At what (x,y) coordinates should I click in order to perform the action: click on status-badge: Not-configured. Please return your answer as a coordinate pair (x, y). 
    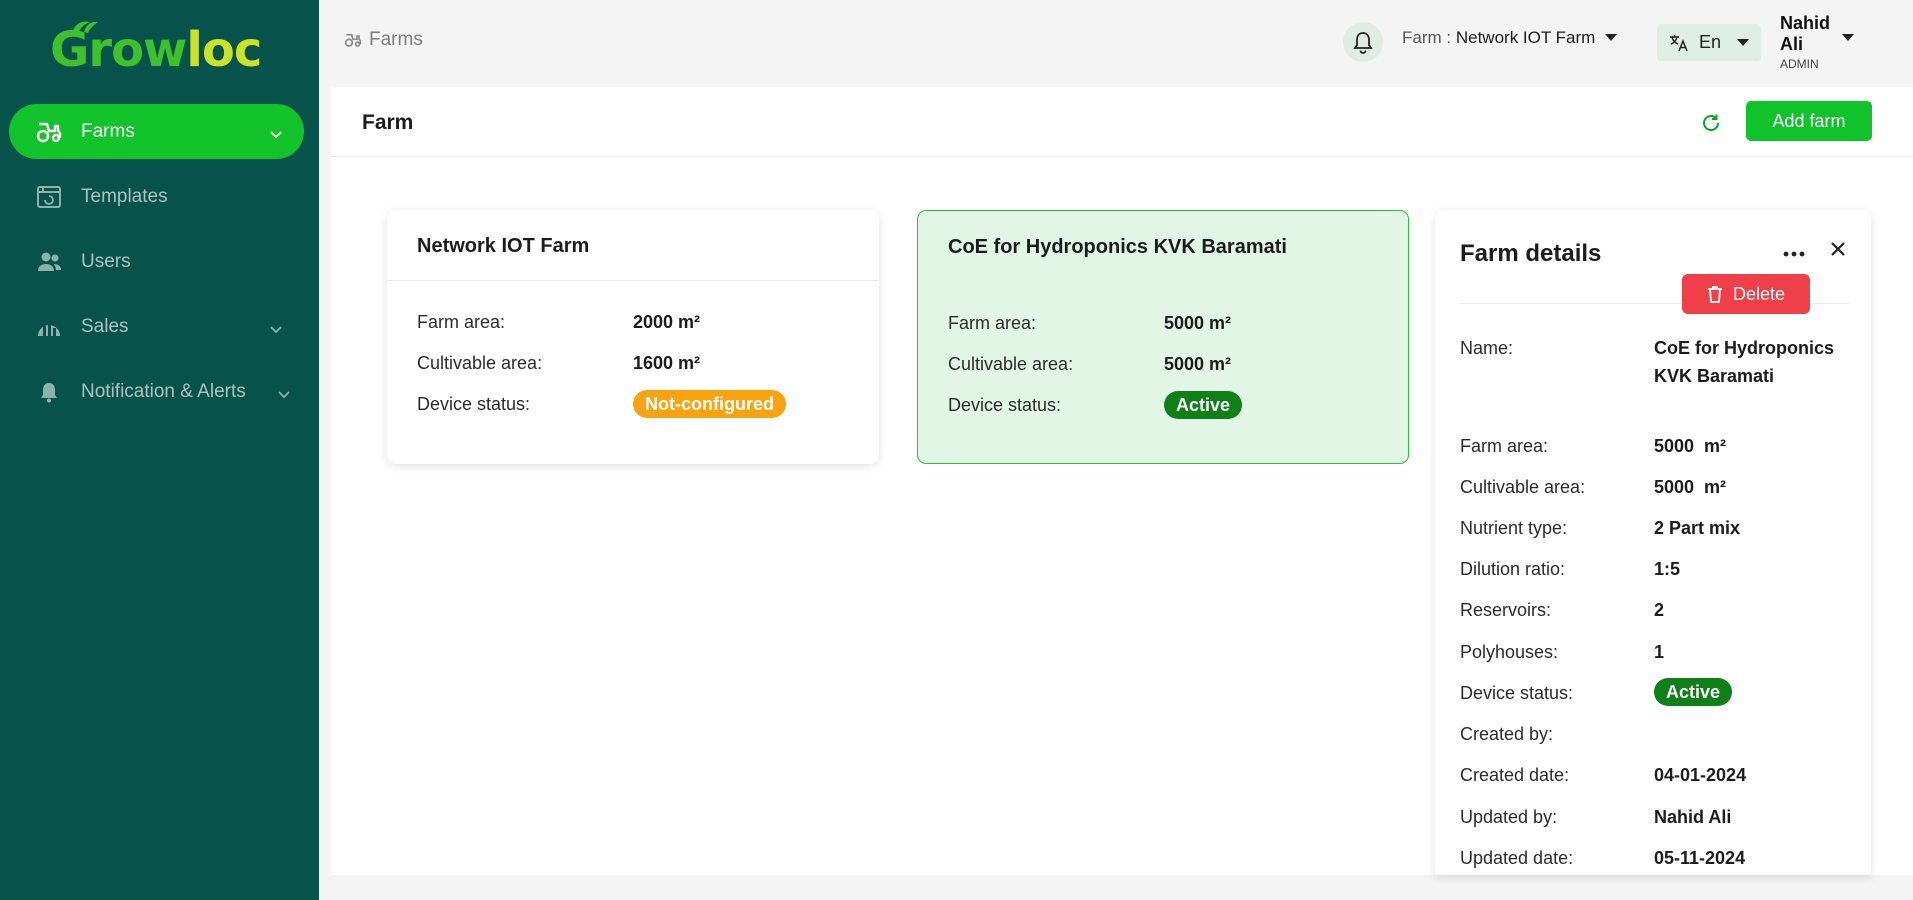
    Looking at the image, I should click on (709, 404).